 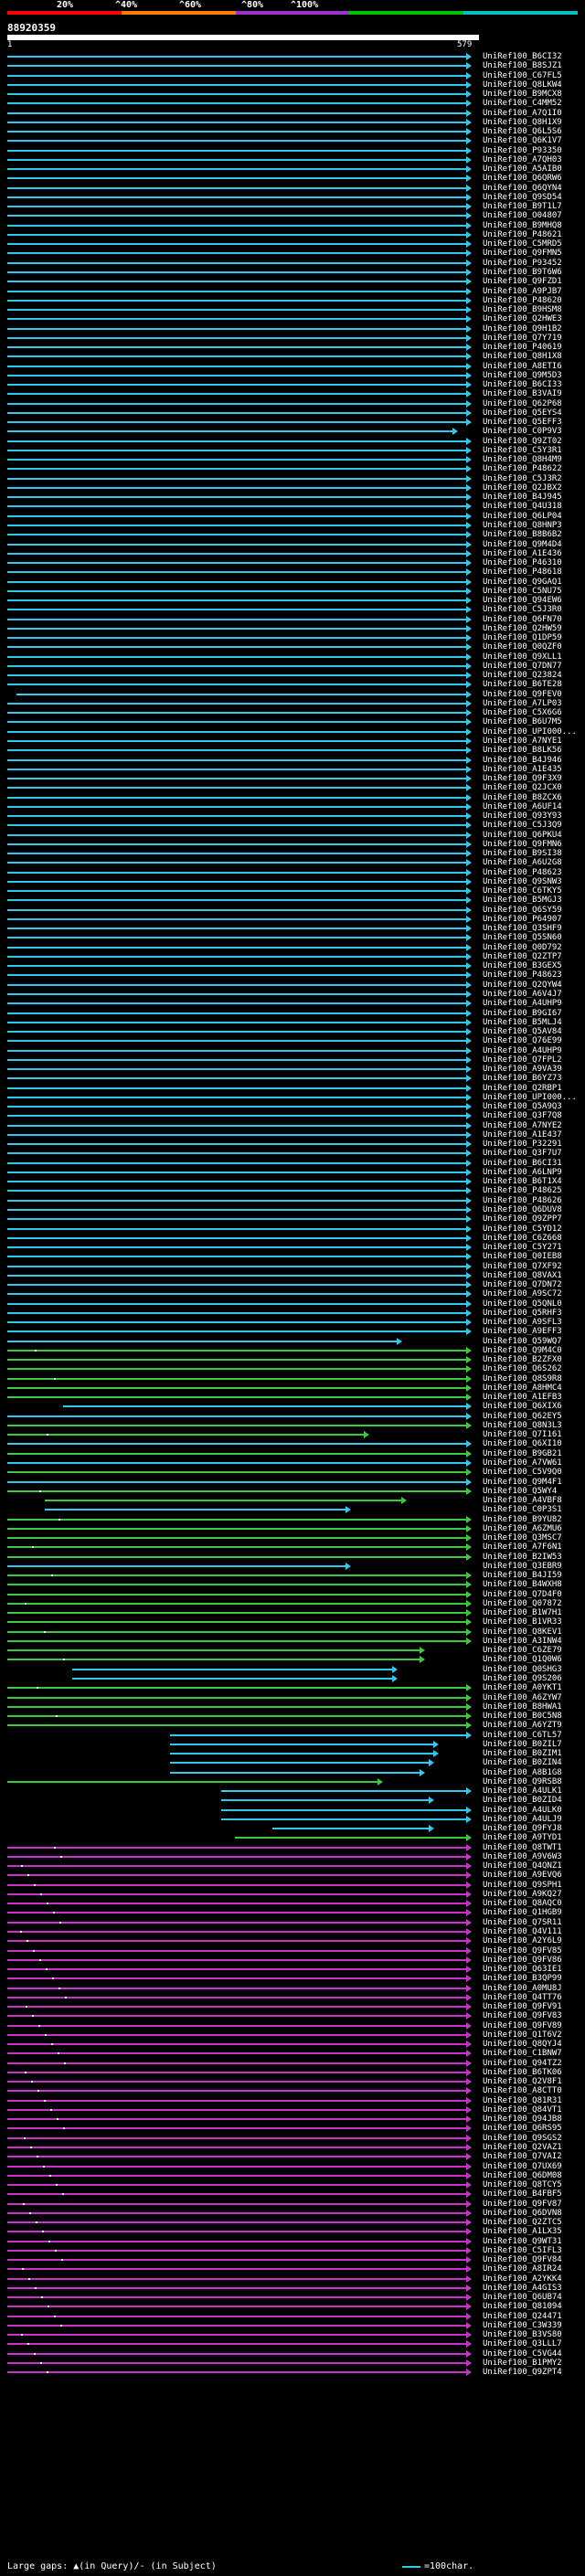 I want to click on hit-label: UniRef100_C1BNW7, so click(x=522, y=2054).